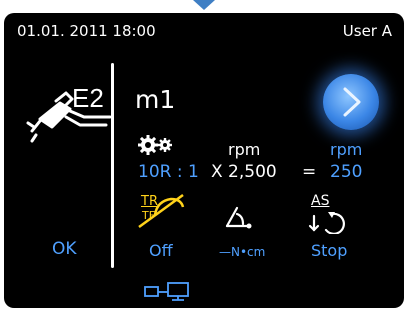 The height and width of the screenshot is (309, 408). Describe the element at coordinates (367, 31) in the screenshot. I see `user-label: User A` at that location.